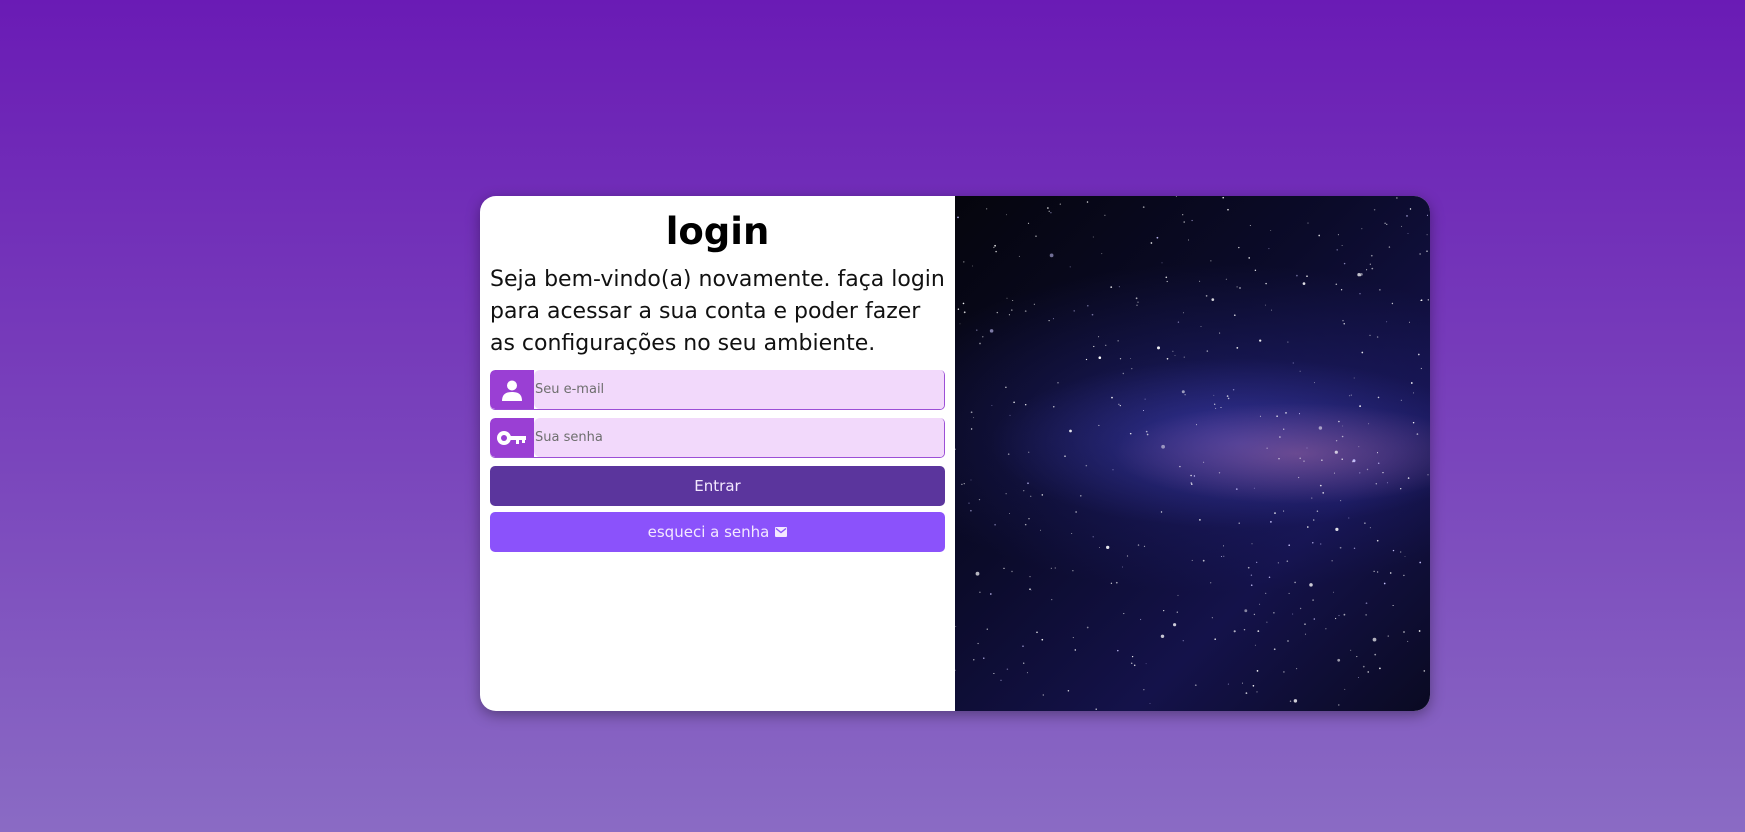  Describe the element at coordinates (512, 389) in the screenshot. I see `user-icon` at that location.